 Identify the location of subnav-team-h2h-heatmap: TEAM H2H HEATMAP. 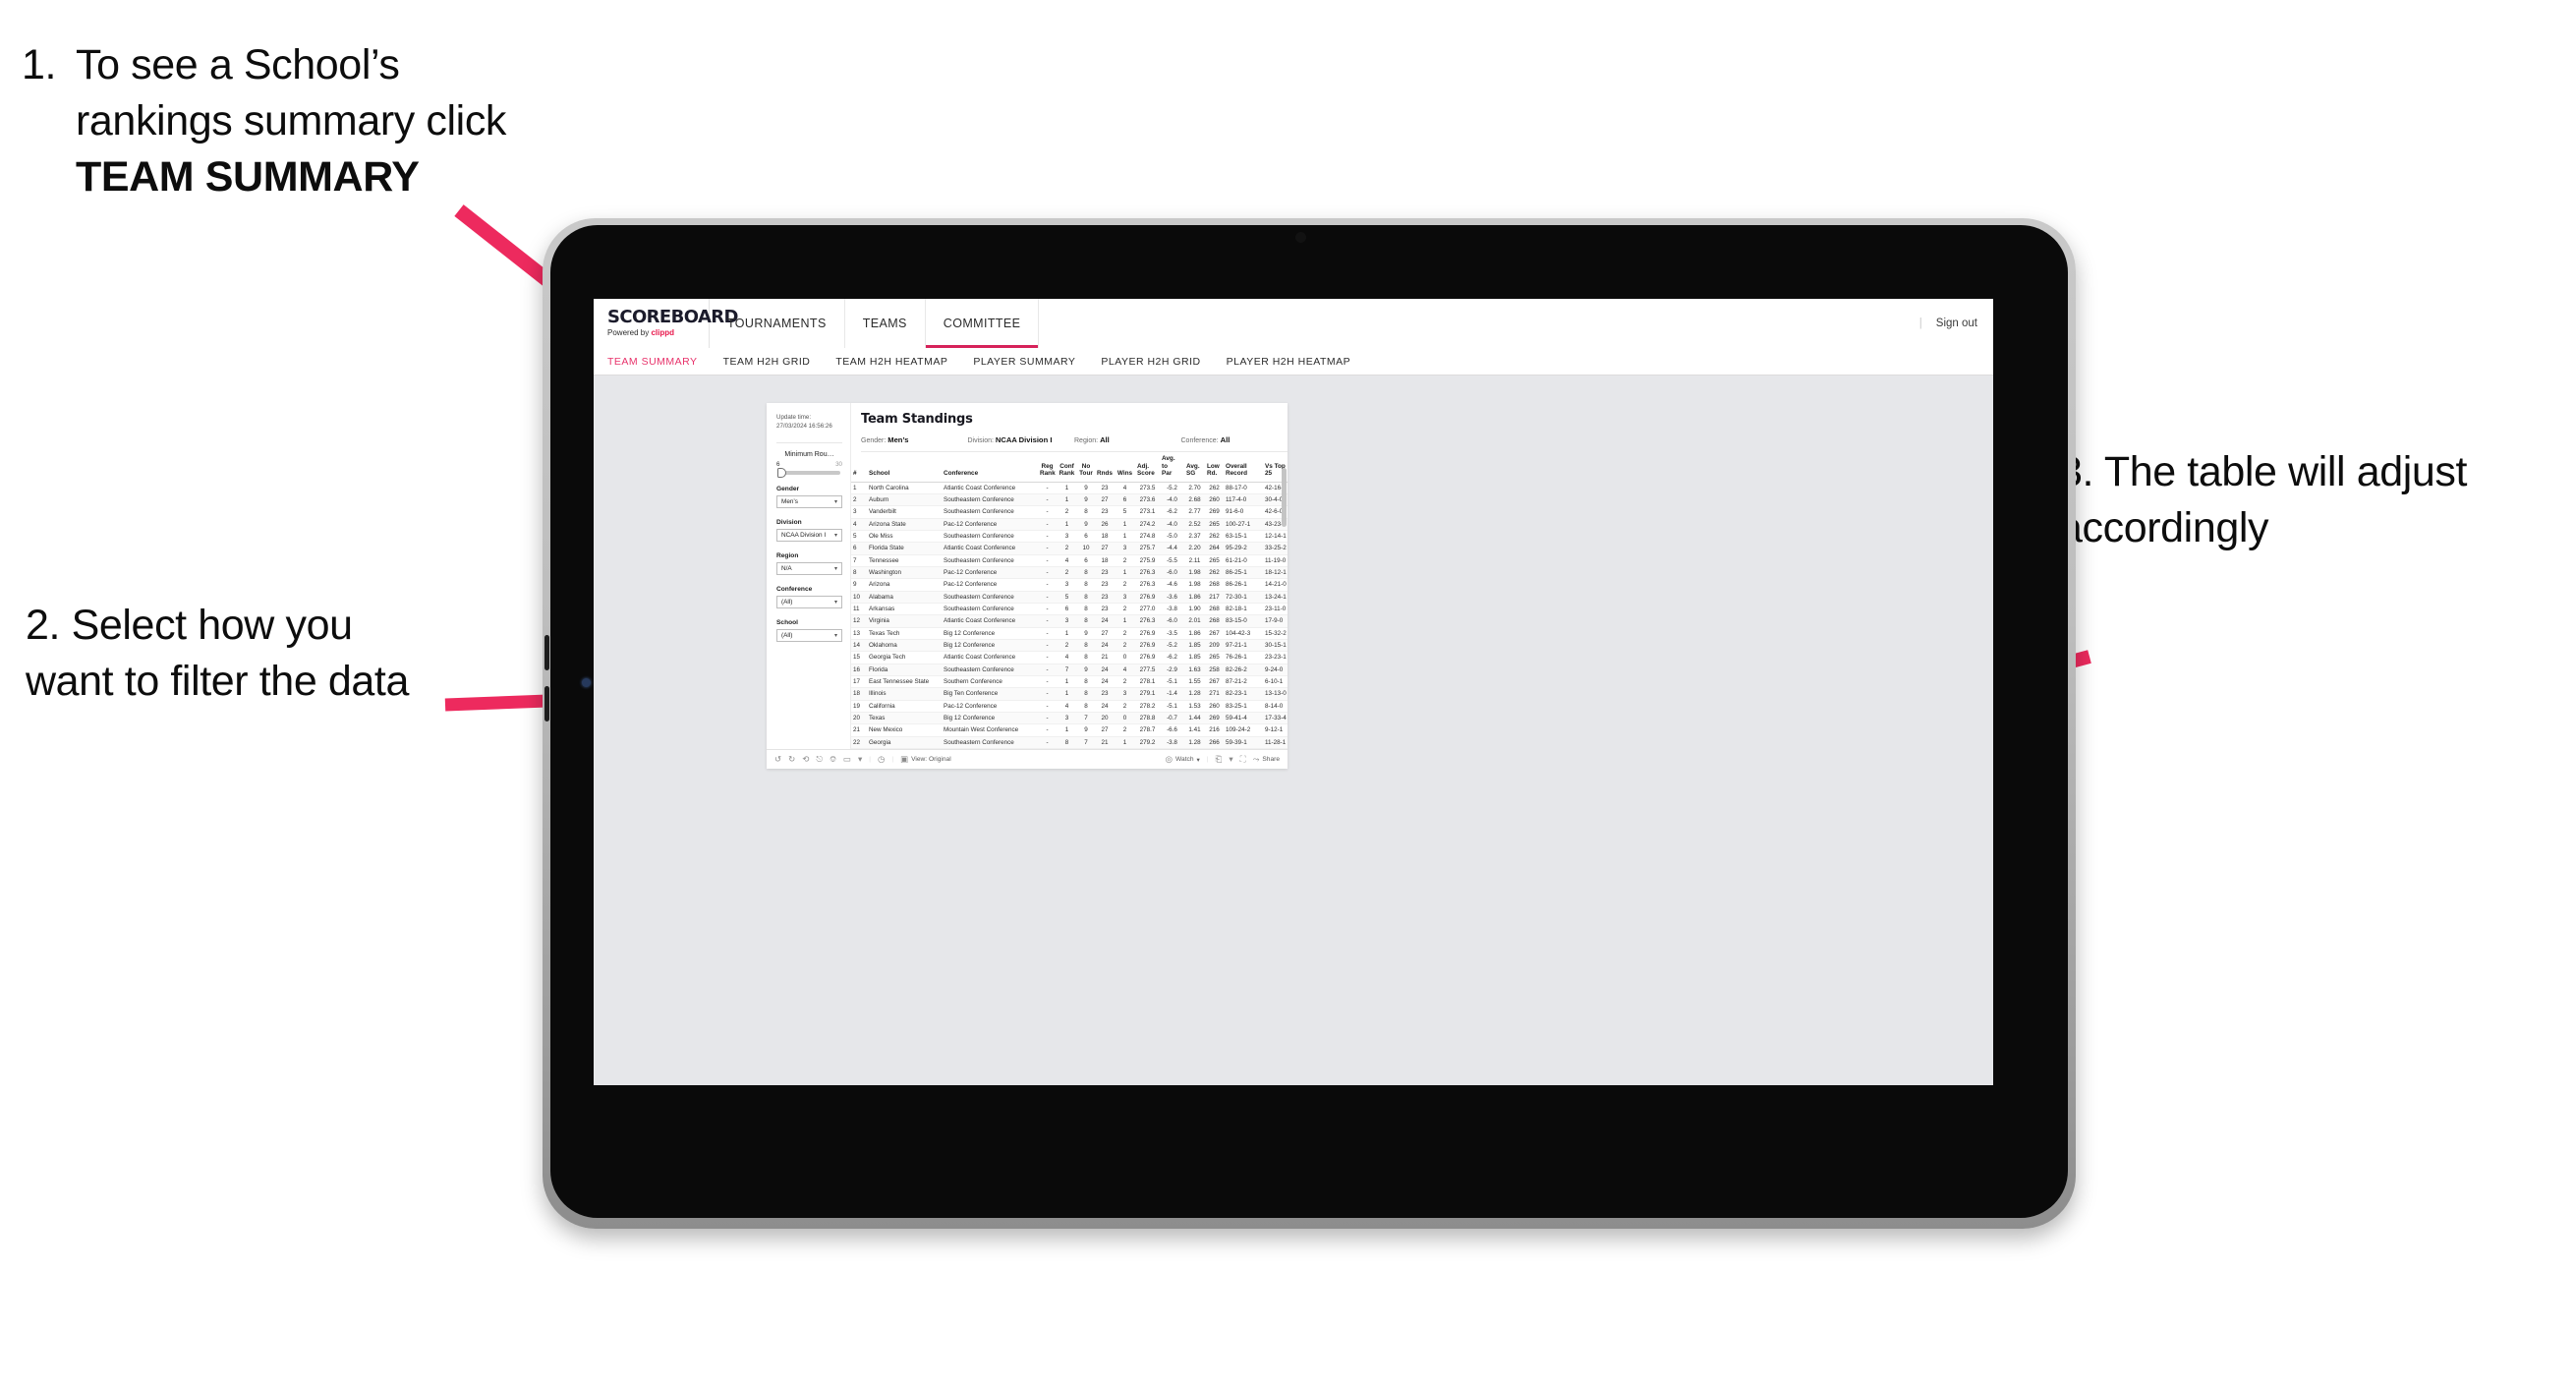
(891, 362).